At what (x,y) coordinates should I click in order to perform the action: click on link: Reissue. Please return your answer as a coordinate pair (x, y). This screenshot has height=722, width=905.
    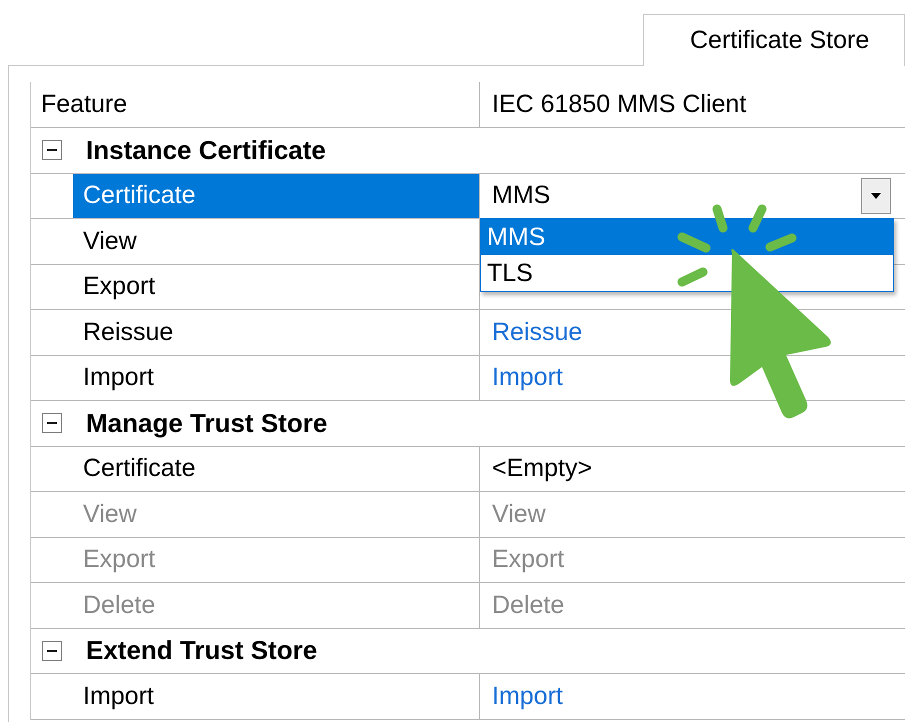
    Looking at the image, I should click on (537, 332).